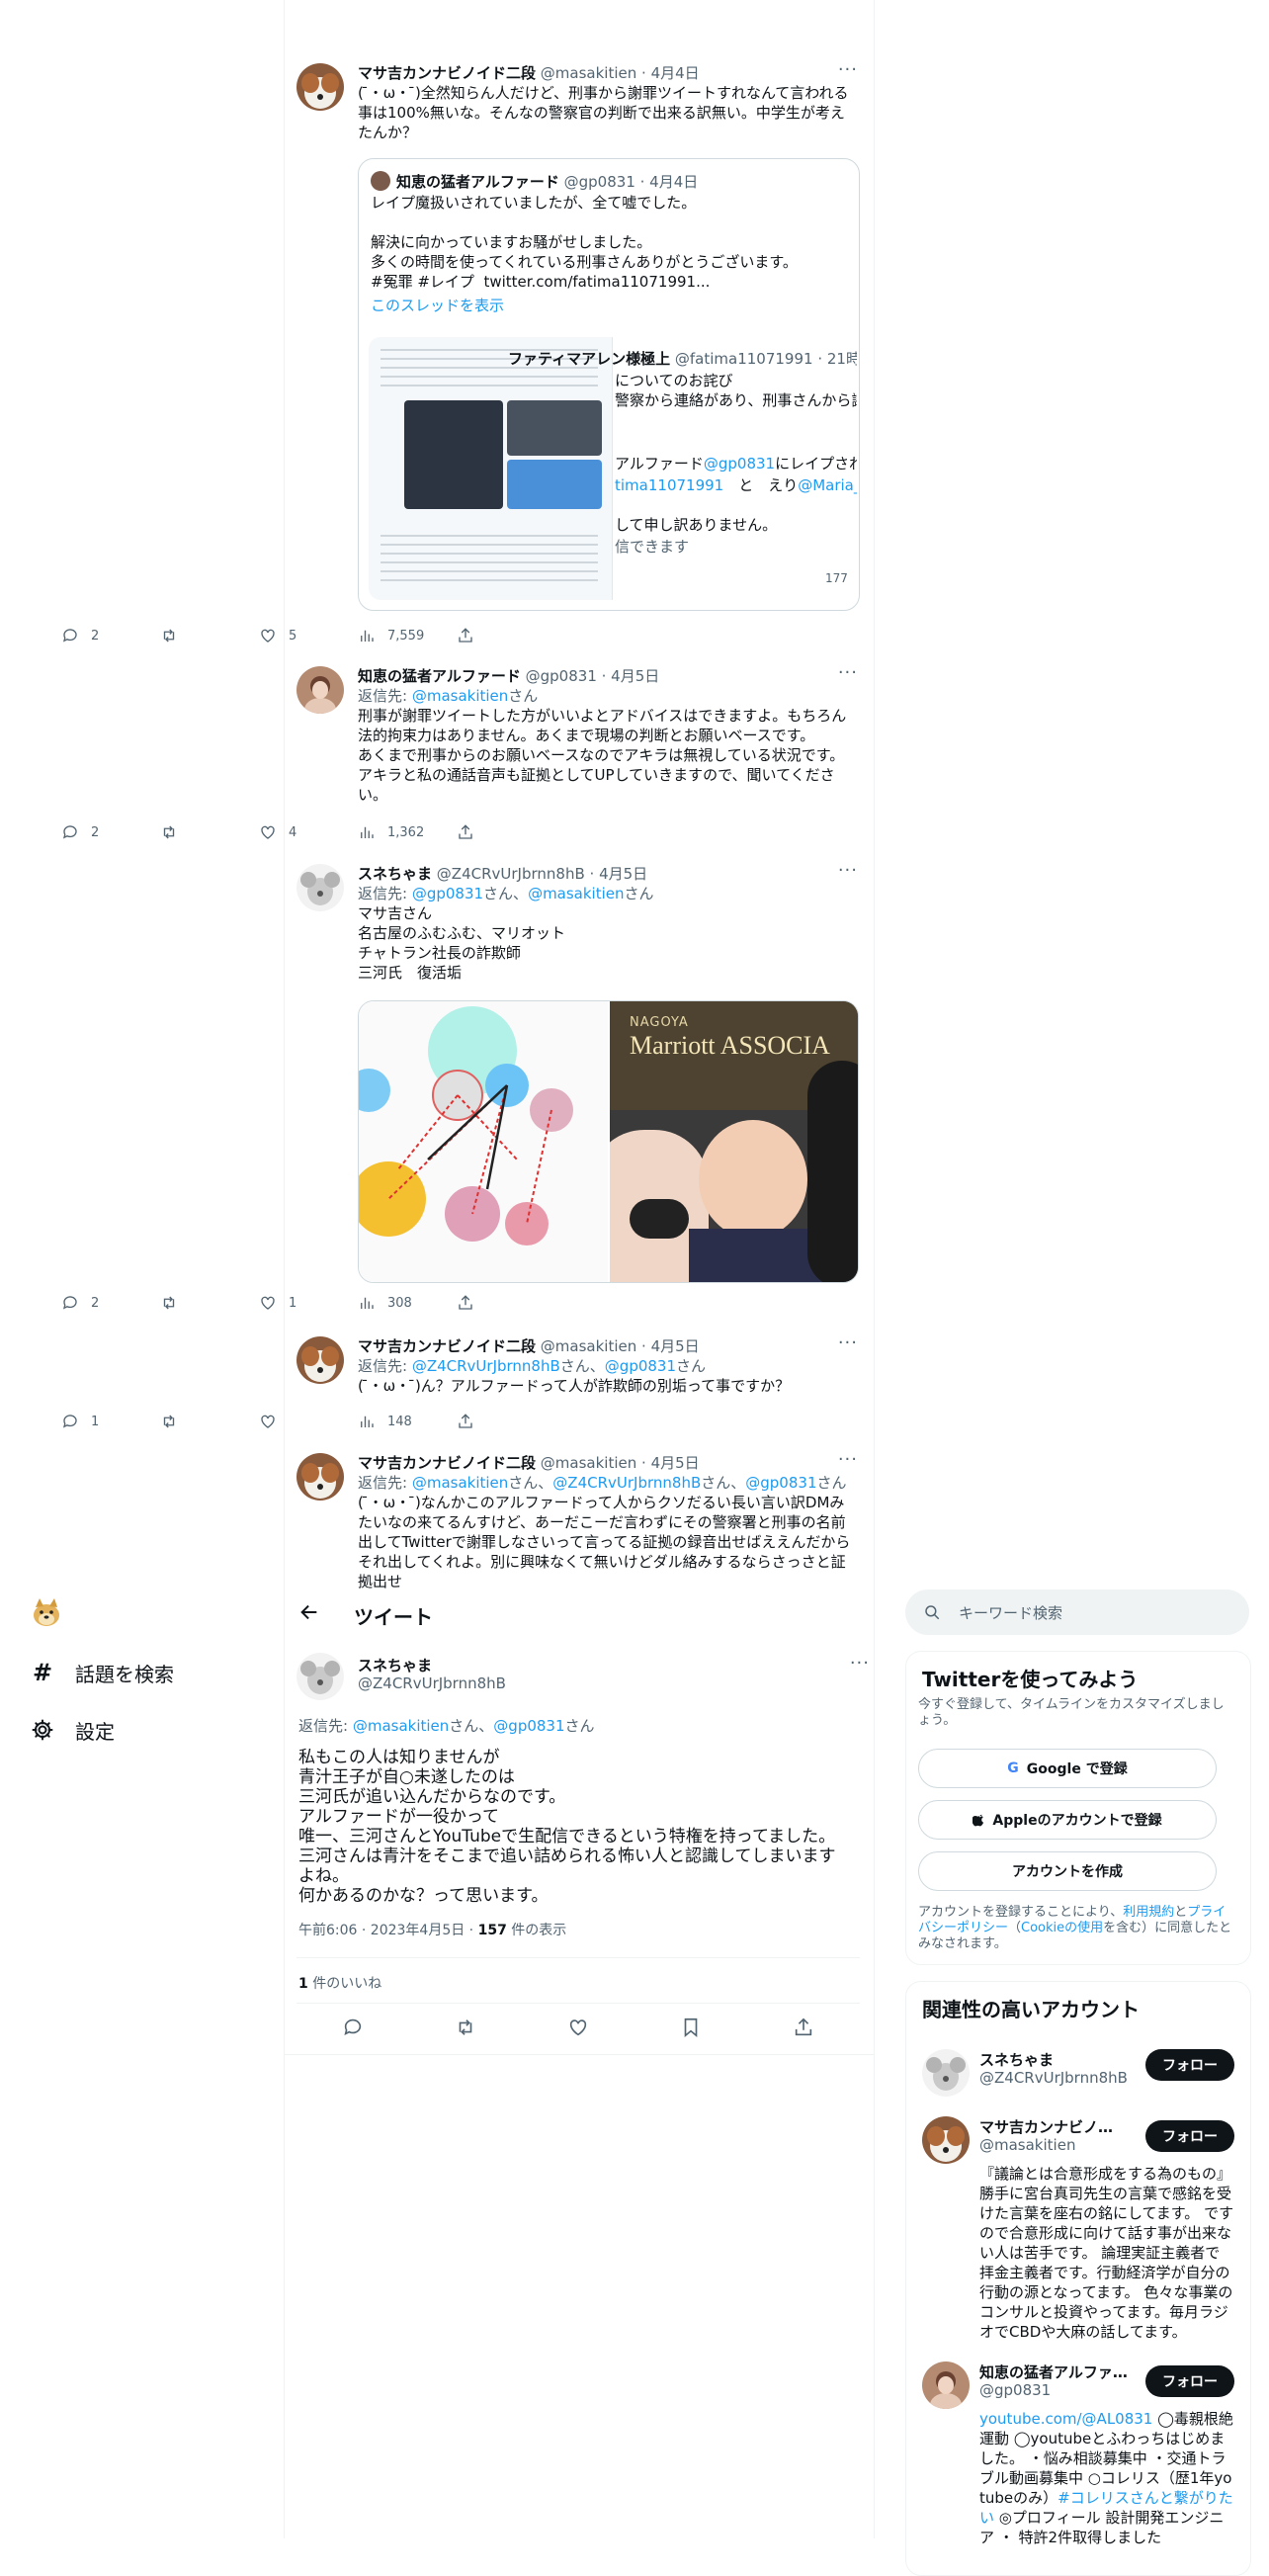 The height and width of the screenshot is (2576, 1269). What do you see at coordinates (1010, 1612) in the screenshot?
I see `search-input: キーワード検索` at bounding box center [1010, 1612].